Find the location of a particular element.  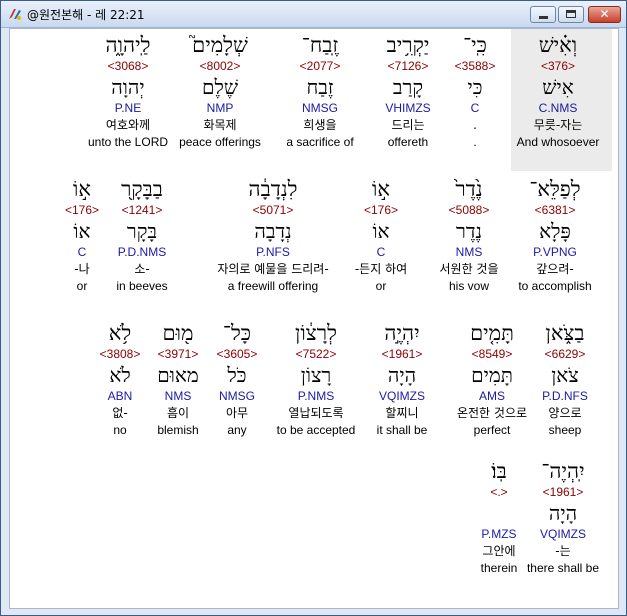

korean-gloss: 흠이 is located at coordinates (178, 413).